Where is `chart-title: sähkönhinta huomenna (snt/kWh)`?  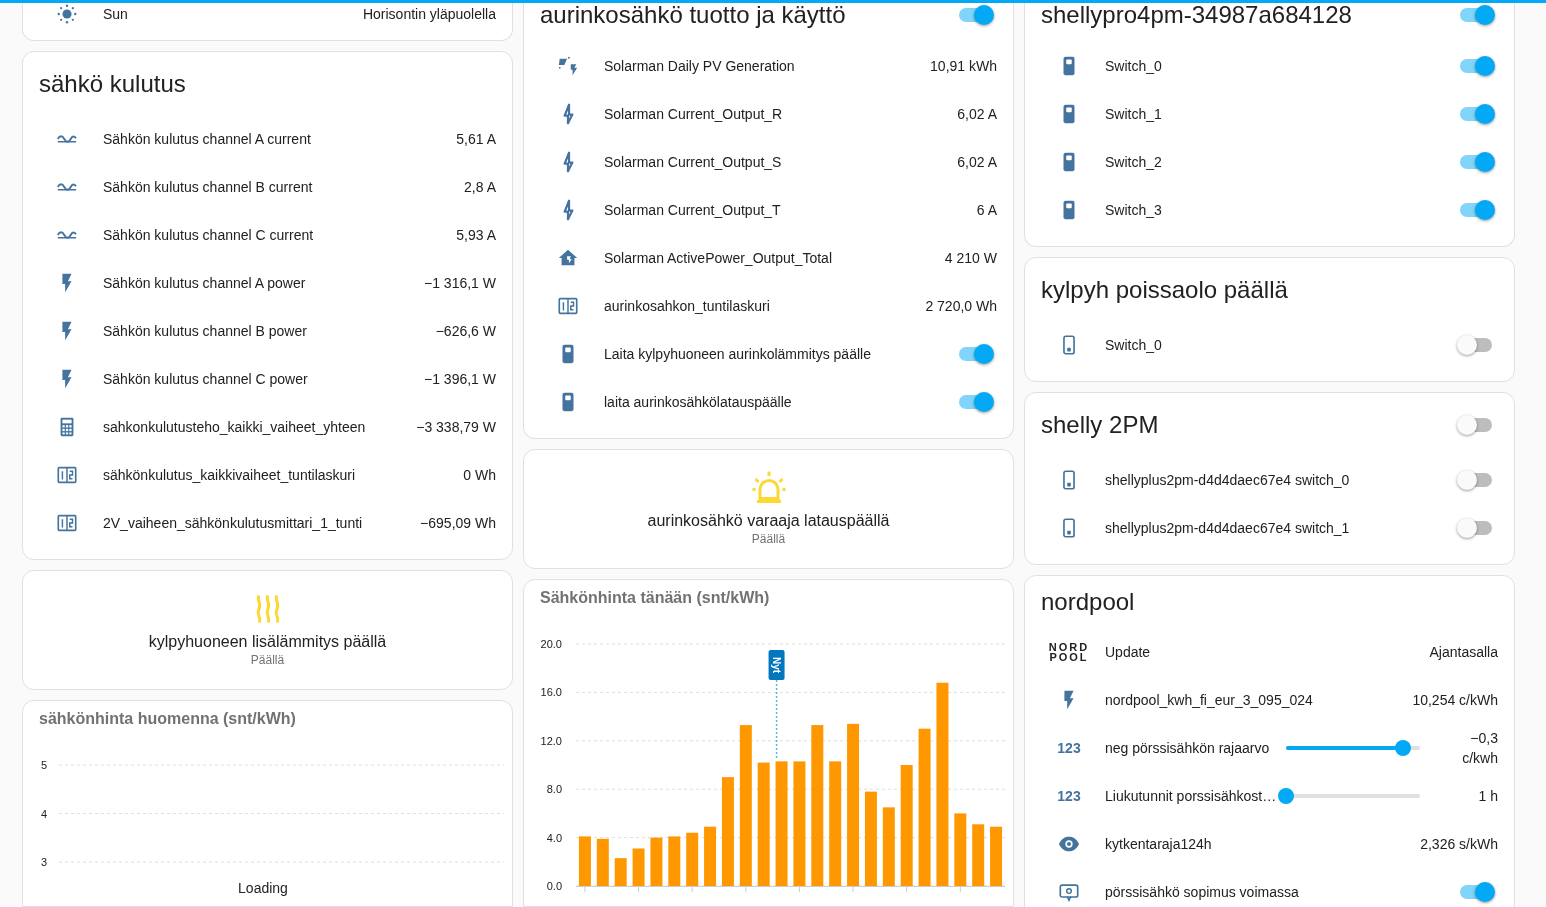 chart-title: sähkönhinta huomenna (snt/kWh) is located at coordinates (167, 719).